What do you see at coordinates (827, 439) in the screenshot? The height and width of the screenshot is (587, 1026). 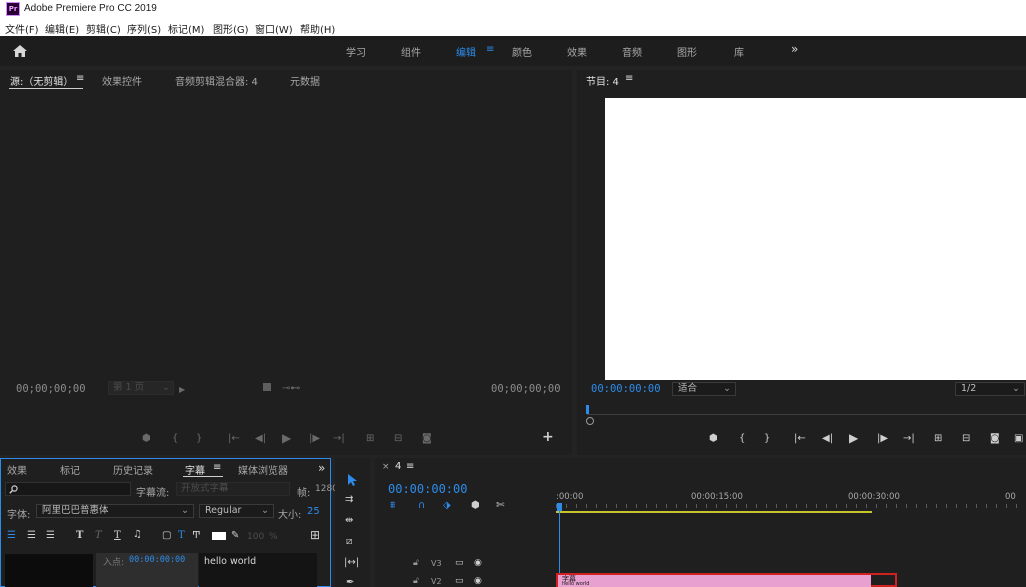 I see `program-step-back-icon: ◀|` at bounding box center [827, 439].